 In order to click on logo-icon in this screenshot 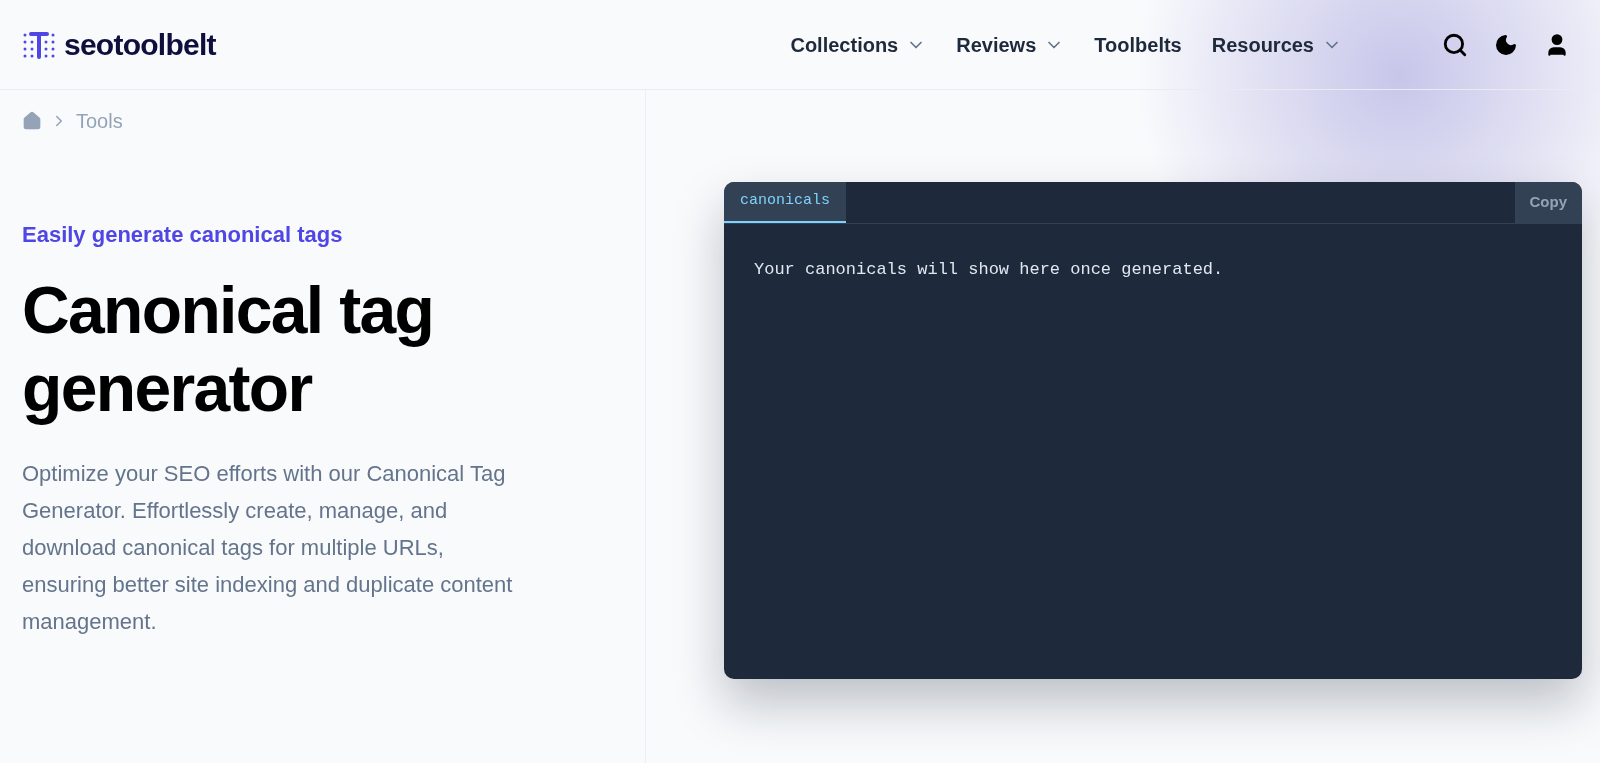, I will do `click(39, 44)`.